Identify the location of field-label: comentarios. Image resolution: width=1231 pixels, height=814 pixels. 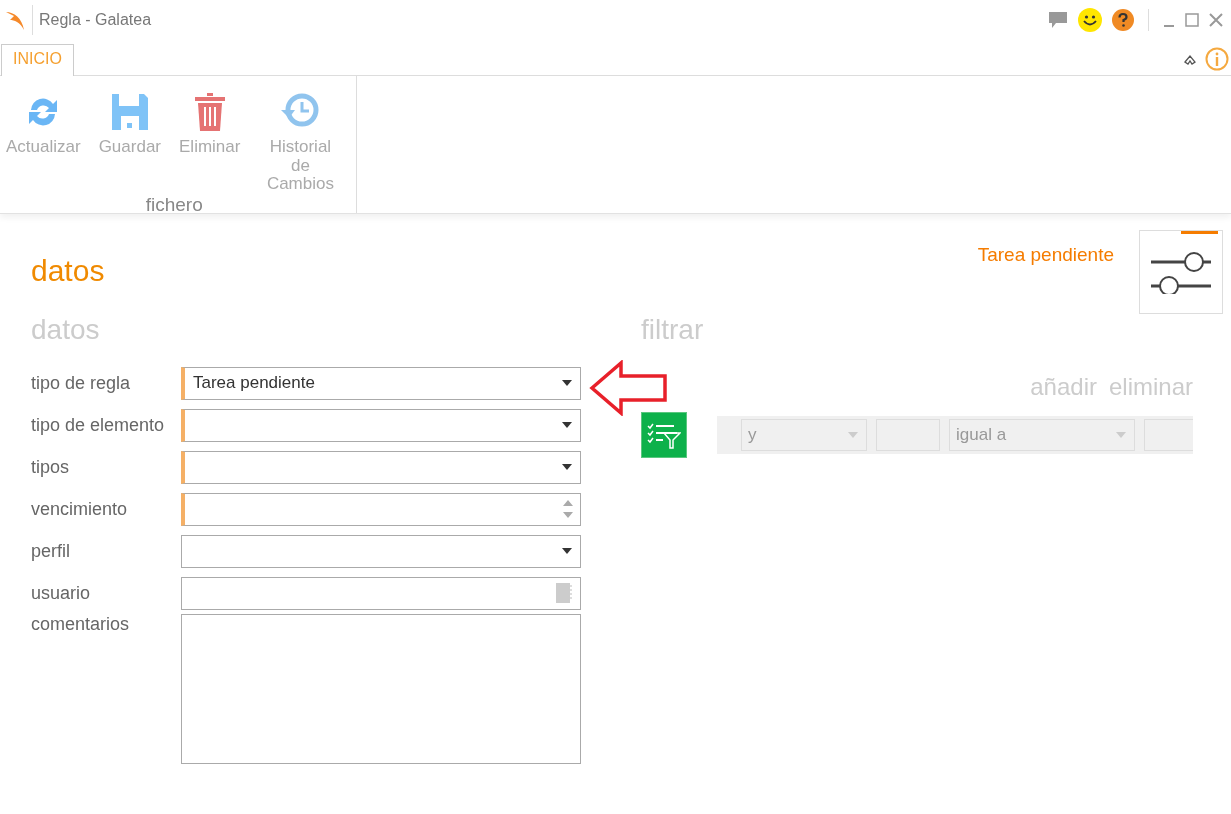
(81, 624).